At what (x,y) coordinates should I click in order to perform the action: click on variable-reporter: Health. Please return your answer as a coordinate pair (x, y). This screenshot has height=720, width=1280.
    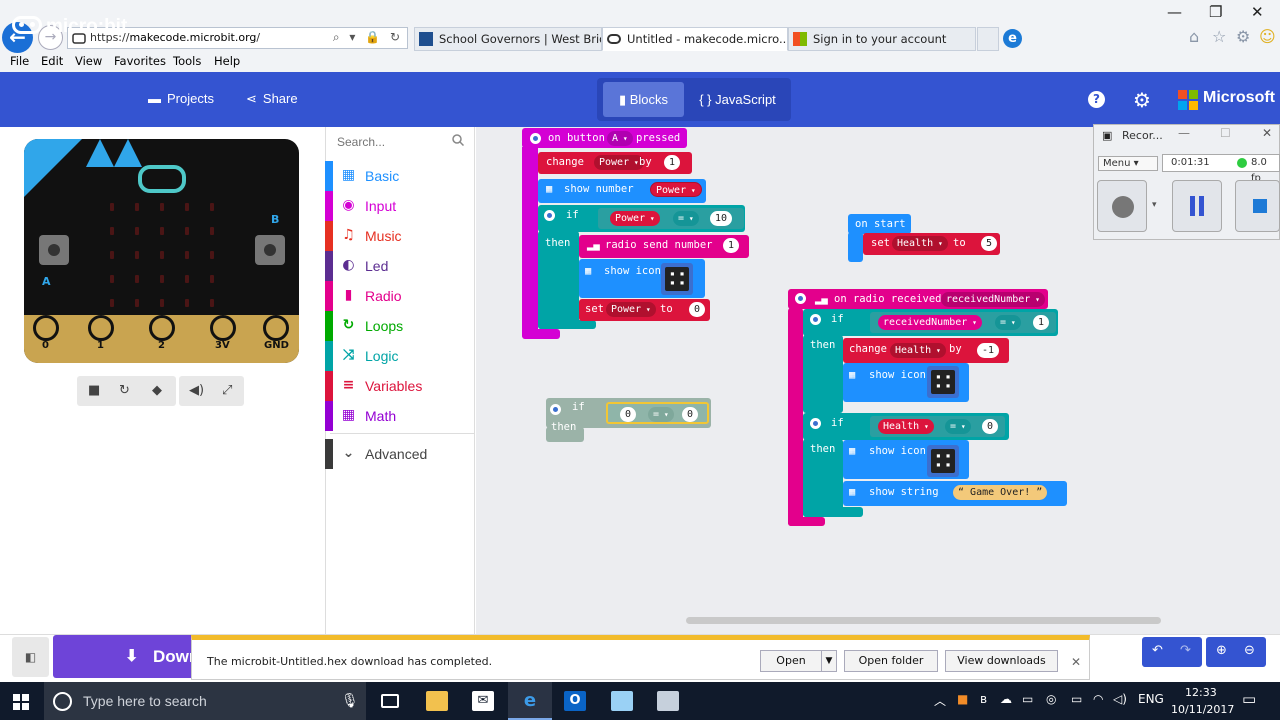
    Looking at the image, I should click on (906, 426).